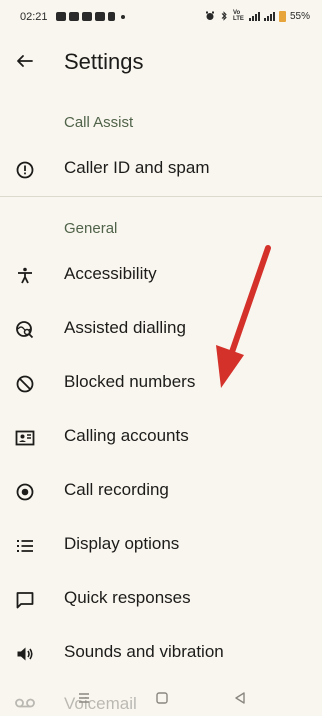 The width and height of the screenshot is (322, 716). What do you see at coordinates (126, 435) in the screenshot?
I see `settings-item-label: Calling accounts` at bounding box center [126, 435].